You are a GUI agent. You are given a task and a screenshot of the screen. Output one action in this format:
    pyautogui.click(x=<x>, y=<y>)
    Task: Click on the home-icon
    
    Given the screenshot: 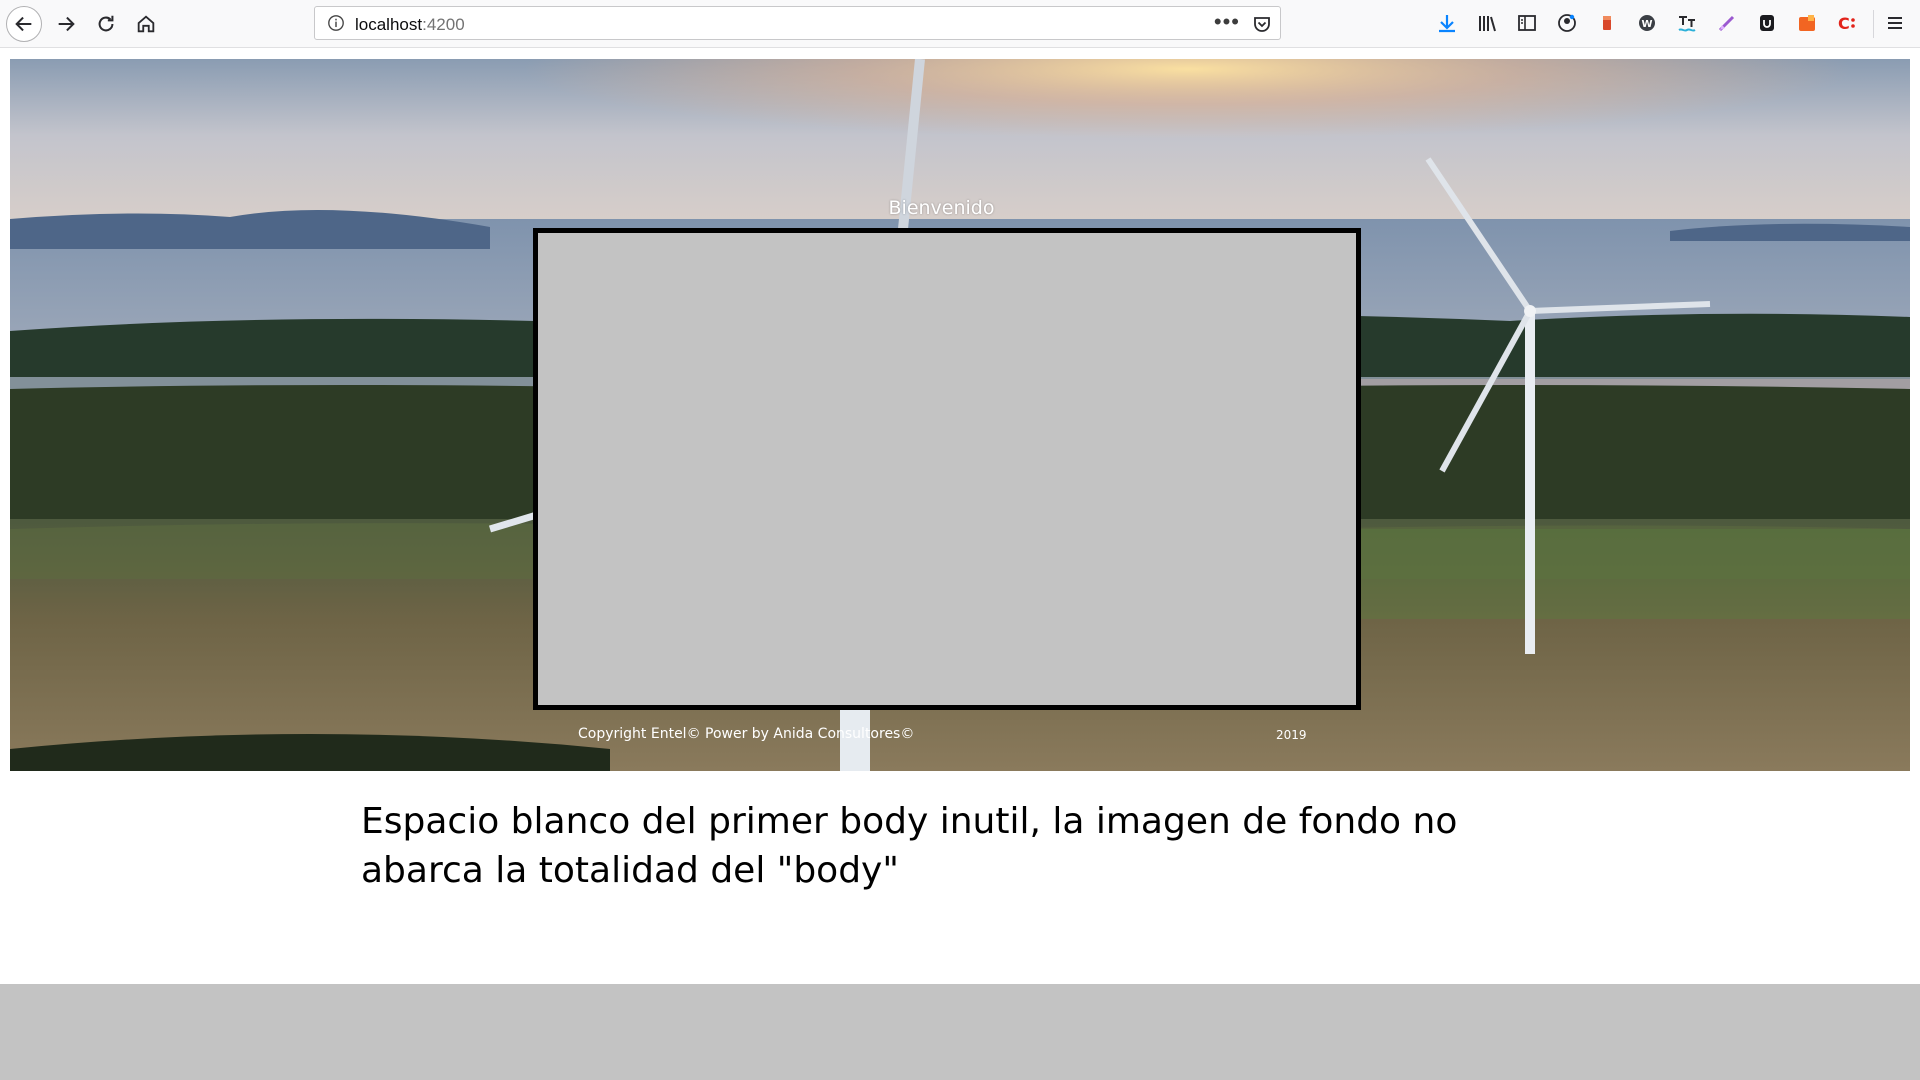 What is the action you would take?
    pyautogui.click(x=146, y=24)
    